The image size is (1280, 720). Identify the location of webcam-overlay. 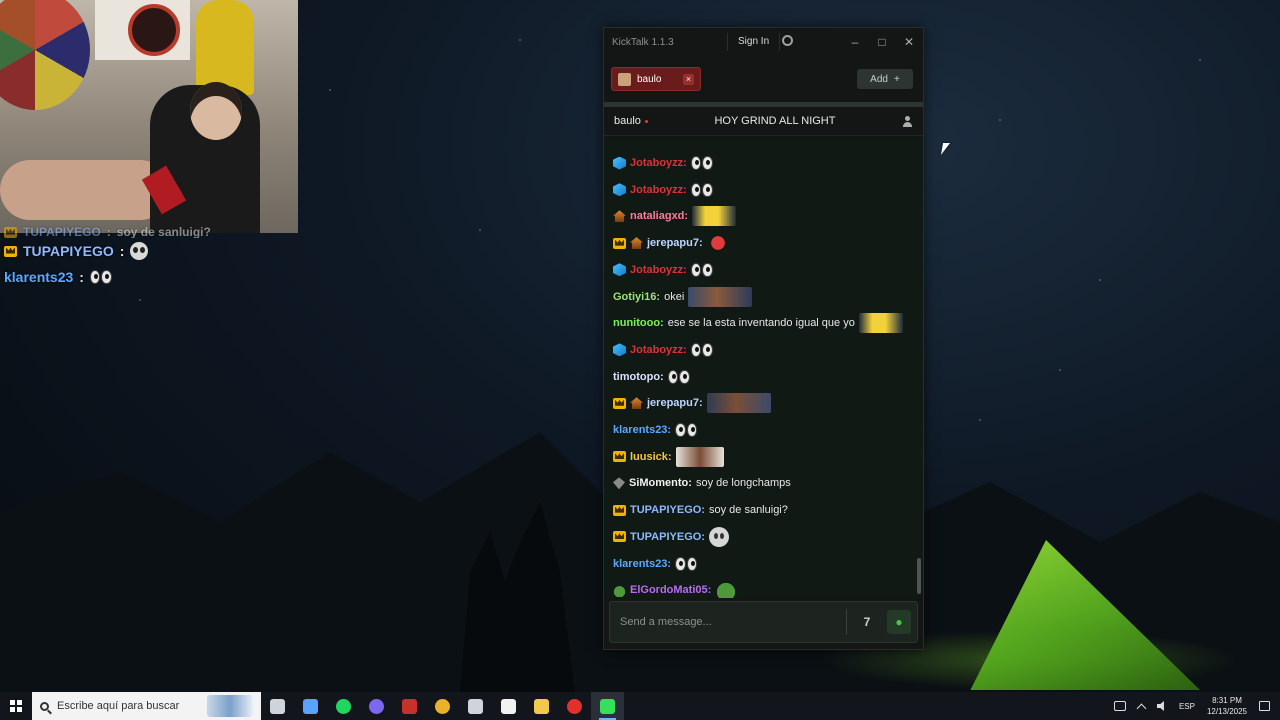
(149, 116).